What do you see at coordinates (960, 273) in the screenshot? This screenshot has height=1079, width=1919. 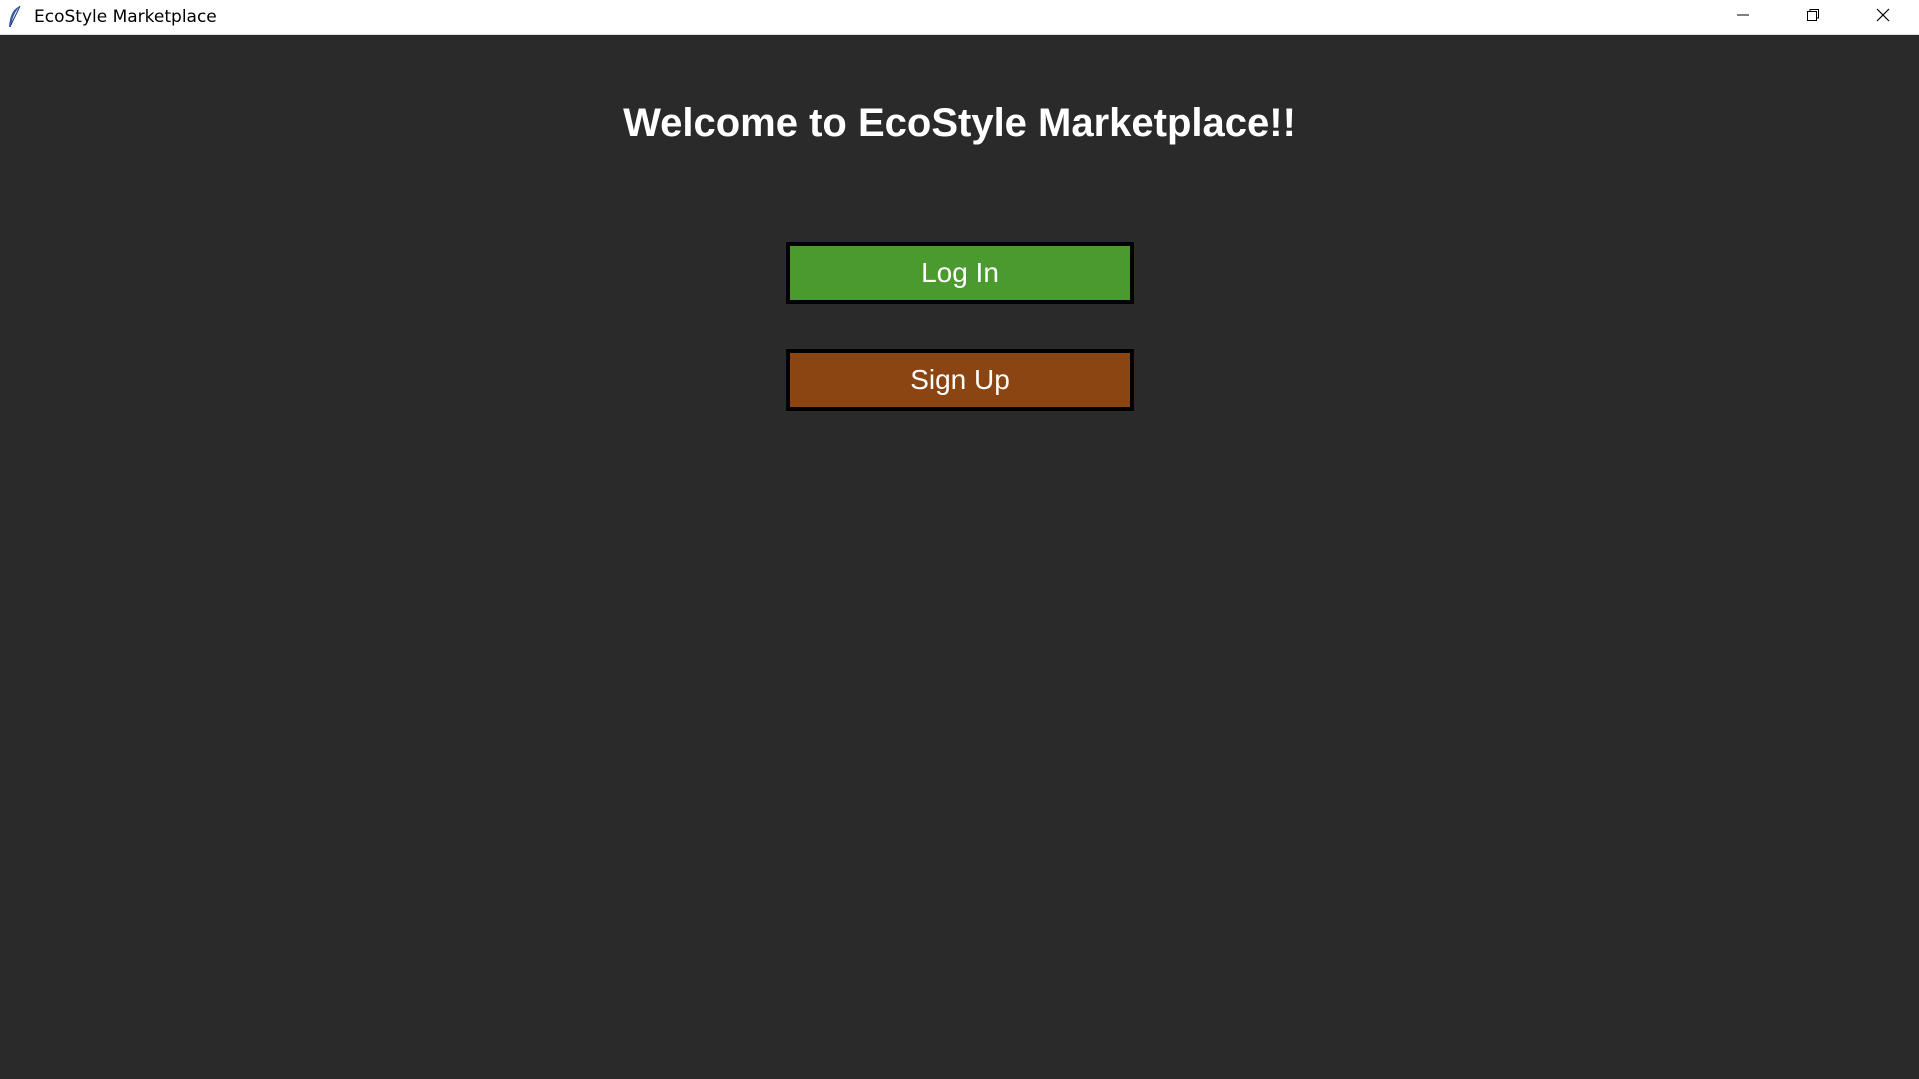 I see `login-button: Log In` at bounding box center [960, 273].